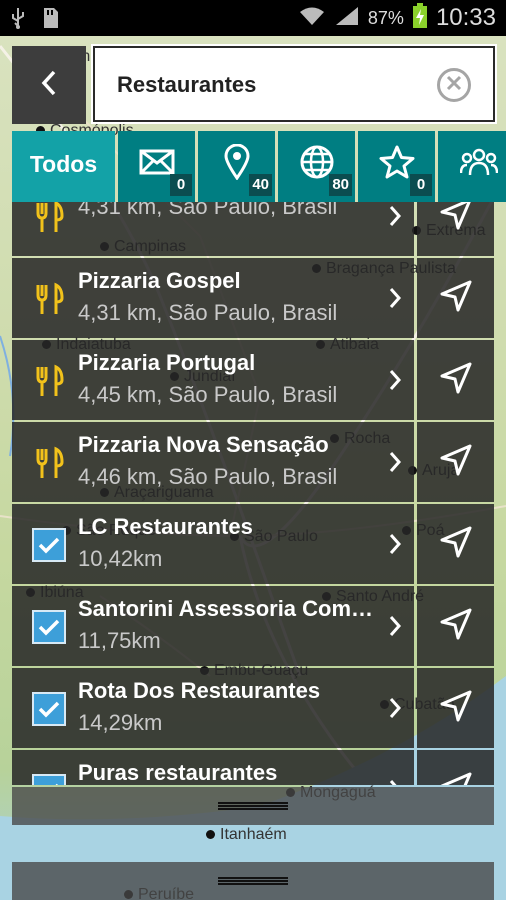 The width and height of the screenshot is (506, 900). I want to click on back-button, so click(49, 85).